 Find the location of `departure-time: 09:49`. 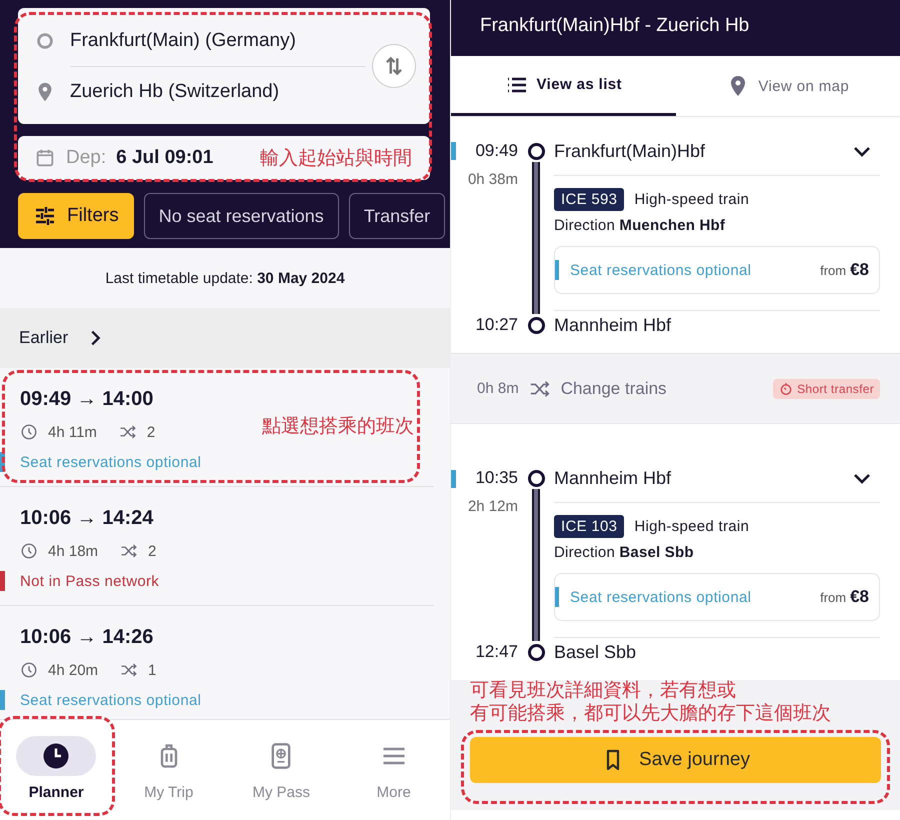

departure-time: 09:49 is located at coordinates (496, 151).